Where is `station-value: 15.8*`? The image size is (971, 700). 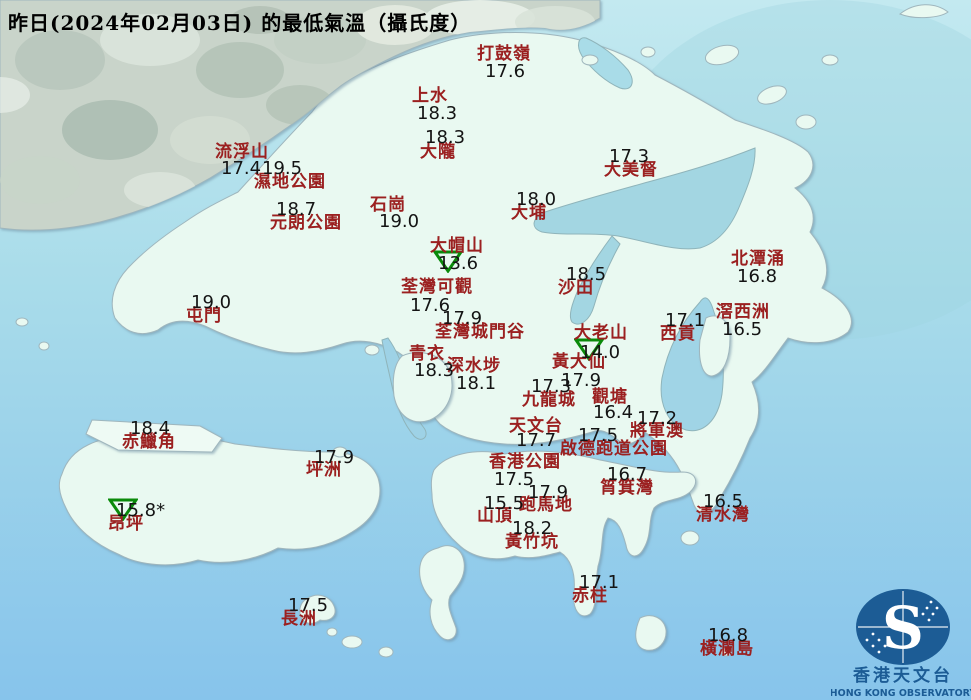
station-value: 15.8* is located at coordinates (141, 510).